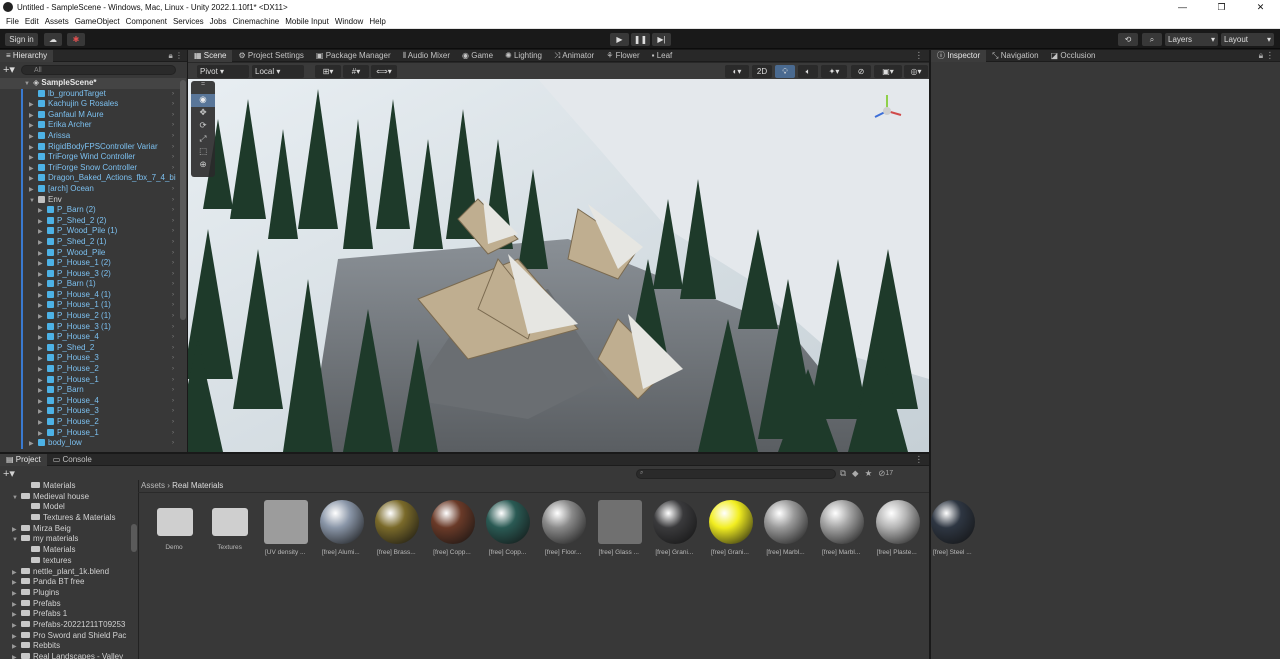  Describe the element at coordinates (574, 56) in the screenshot. I see `tab-animator: ⤨ Animator` at that location.